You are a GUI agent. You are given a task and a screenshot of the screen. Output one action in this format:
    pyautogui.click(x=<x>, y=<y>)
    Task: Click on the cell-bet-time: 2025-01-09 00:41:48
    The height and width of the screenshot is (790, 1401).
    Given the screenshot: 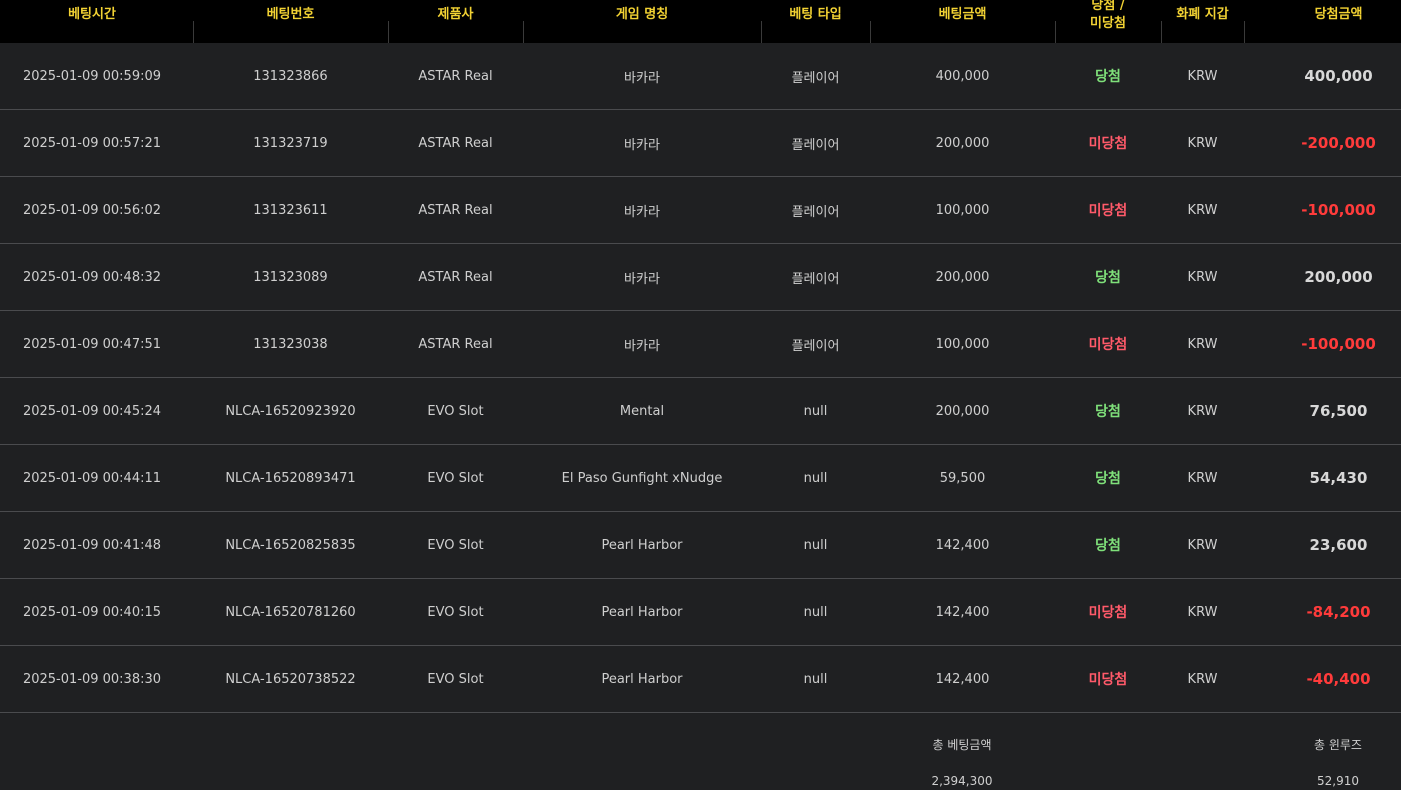 What is the action you would take?
    pyautogui.click(x=92, y=545)
    